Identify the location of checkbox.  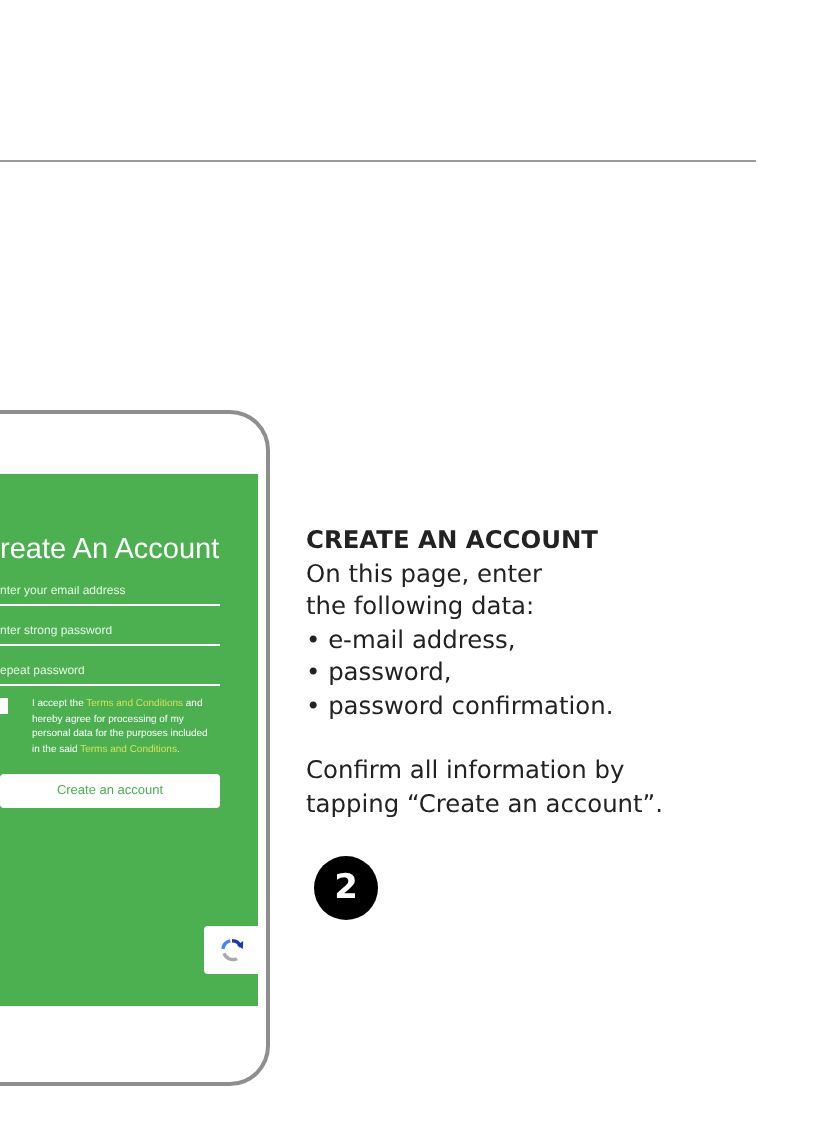
(4, 706).